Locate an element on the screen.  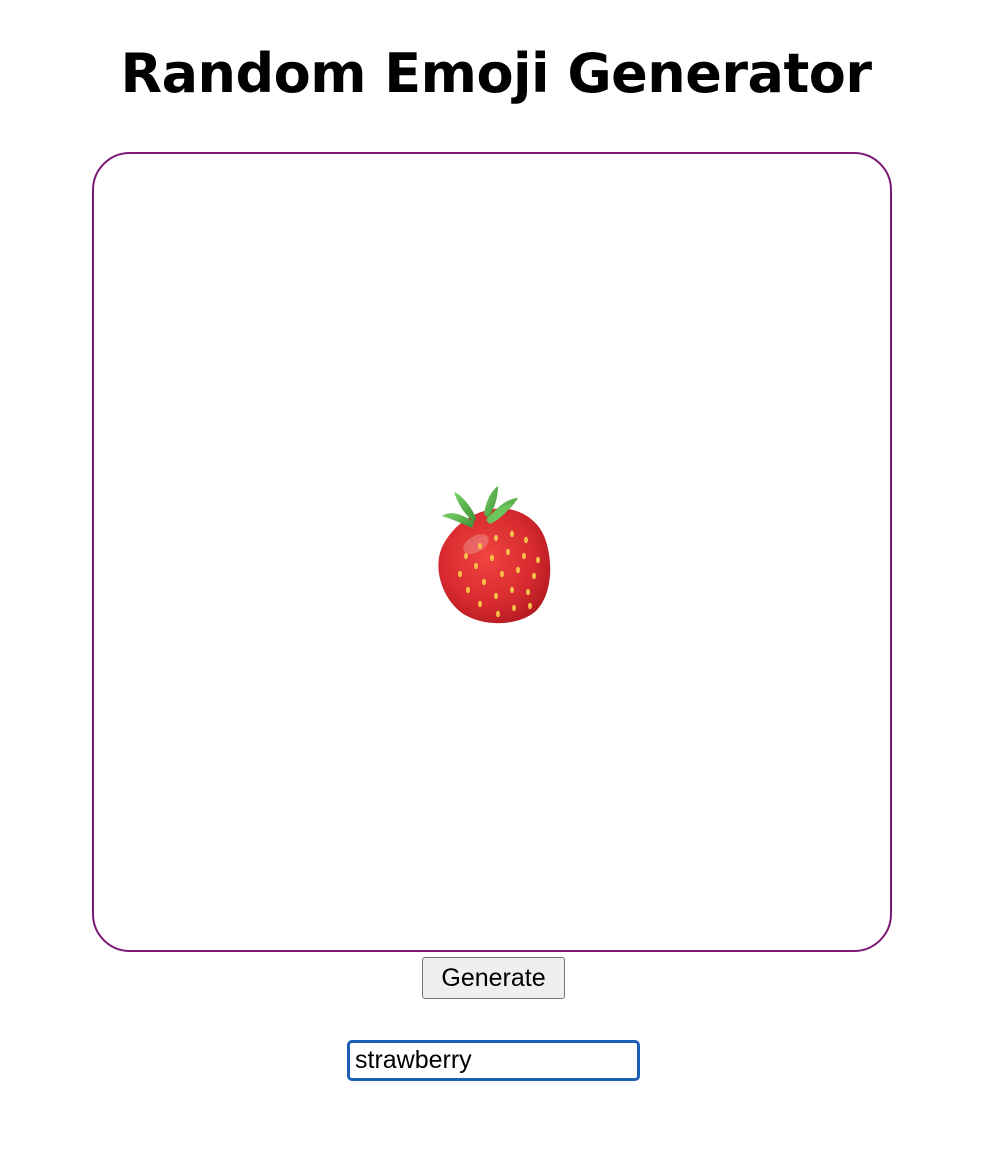
emoji-name-input is located at coordinates (493, 1060).